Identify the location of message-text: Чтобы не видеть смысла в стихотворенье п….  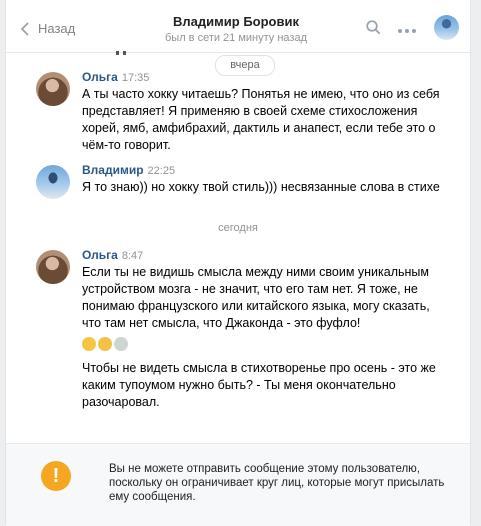
(259, 385).